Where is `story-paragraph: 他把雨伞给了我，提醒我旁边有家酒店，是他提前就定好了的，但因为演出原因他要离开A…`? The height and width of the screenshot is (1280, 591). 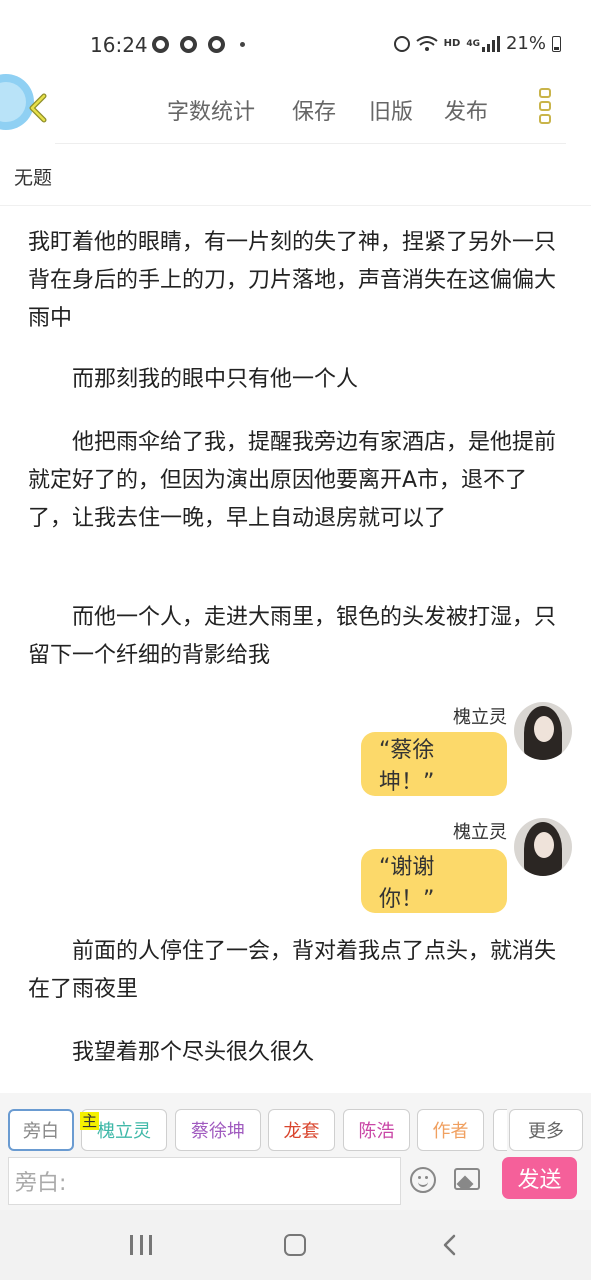 story-paragraph: 他把雨伞给了我，提醒我旁边有家酒店，是他提前就定好了的，但因为演出原因他要离开A… is located at coordinates (292, 480).